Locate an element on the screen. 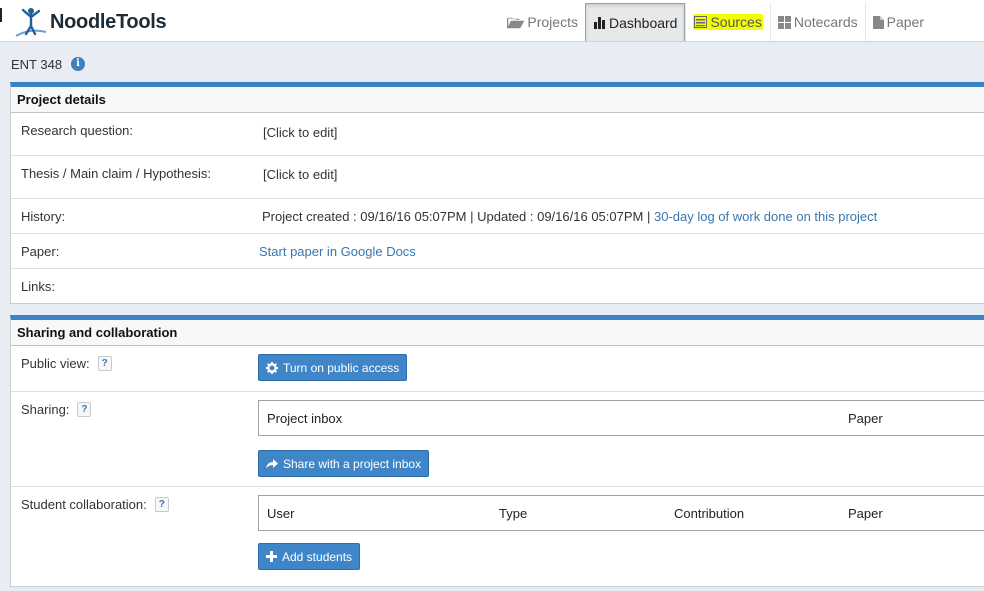 This screenshot has width=984, height=591. public-view-row: Public view: ? Turn on public access is located at coordinates (497, 369).